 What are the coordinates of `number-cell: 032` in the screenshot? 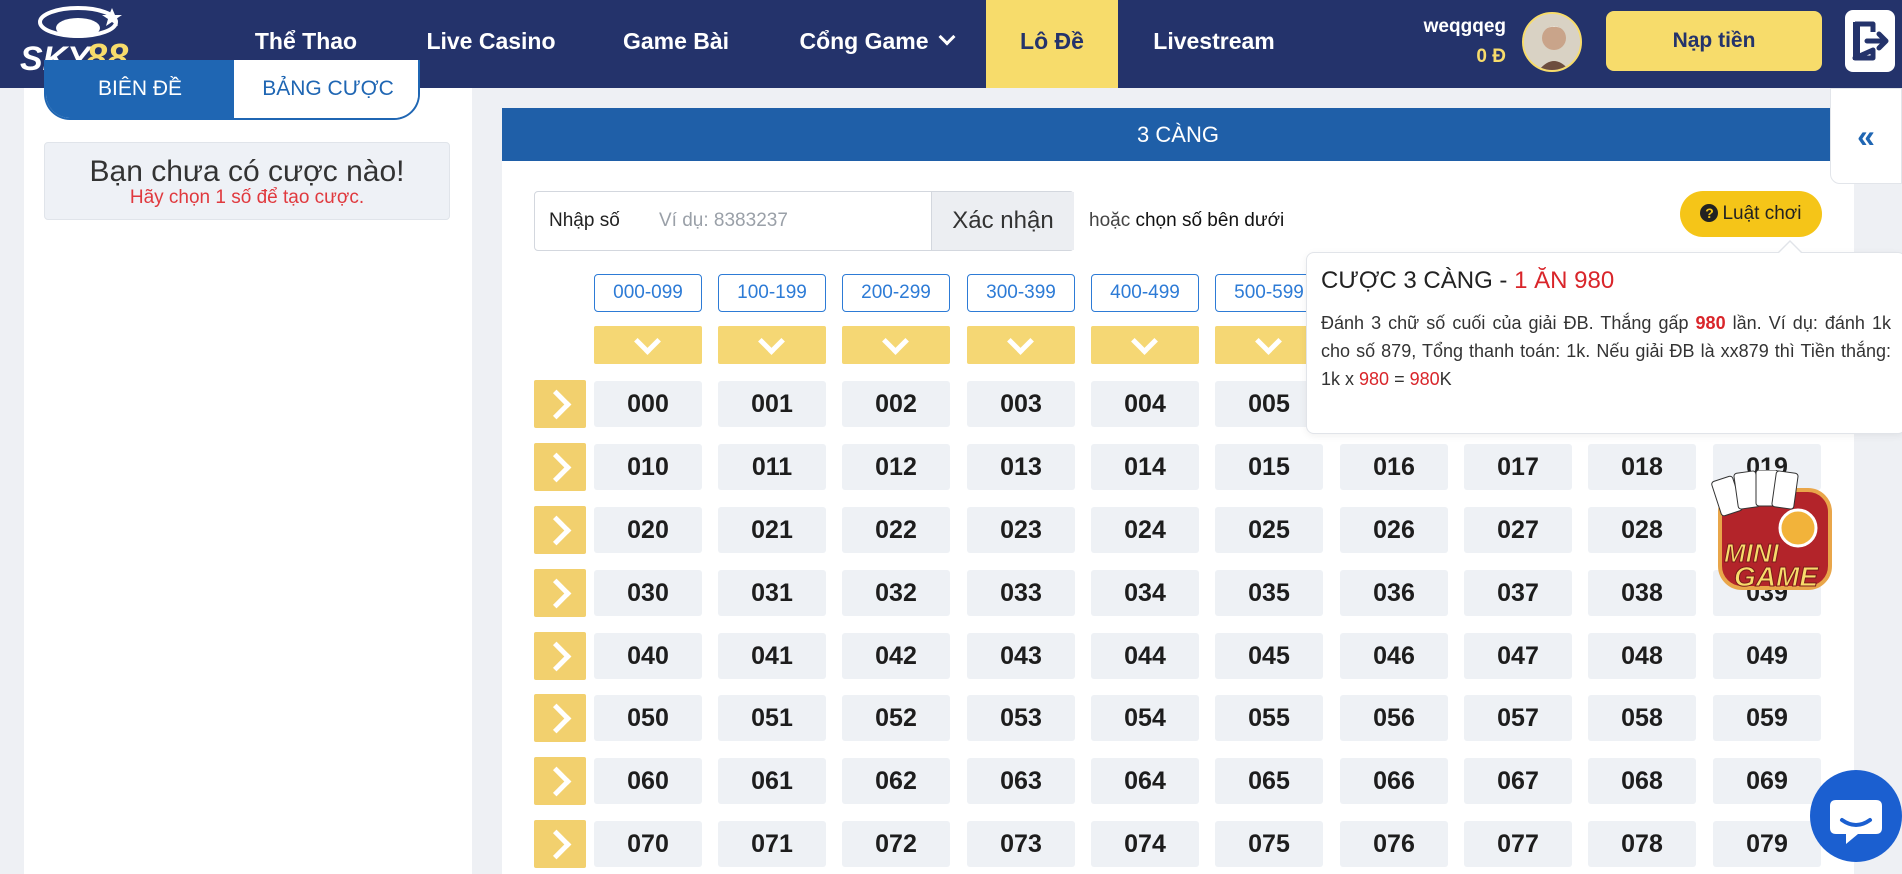 It's located at (896, 593).